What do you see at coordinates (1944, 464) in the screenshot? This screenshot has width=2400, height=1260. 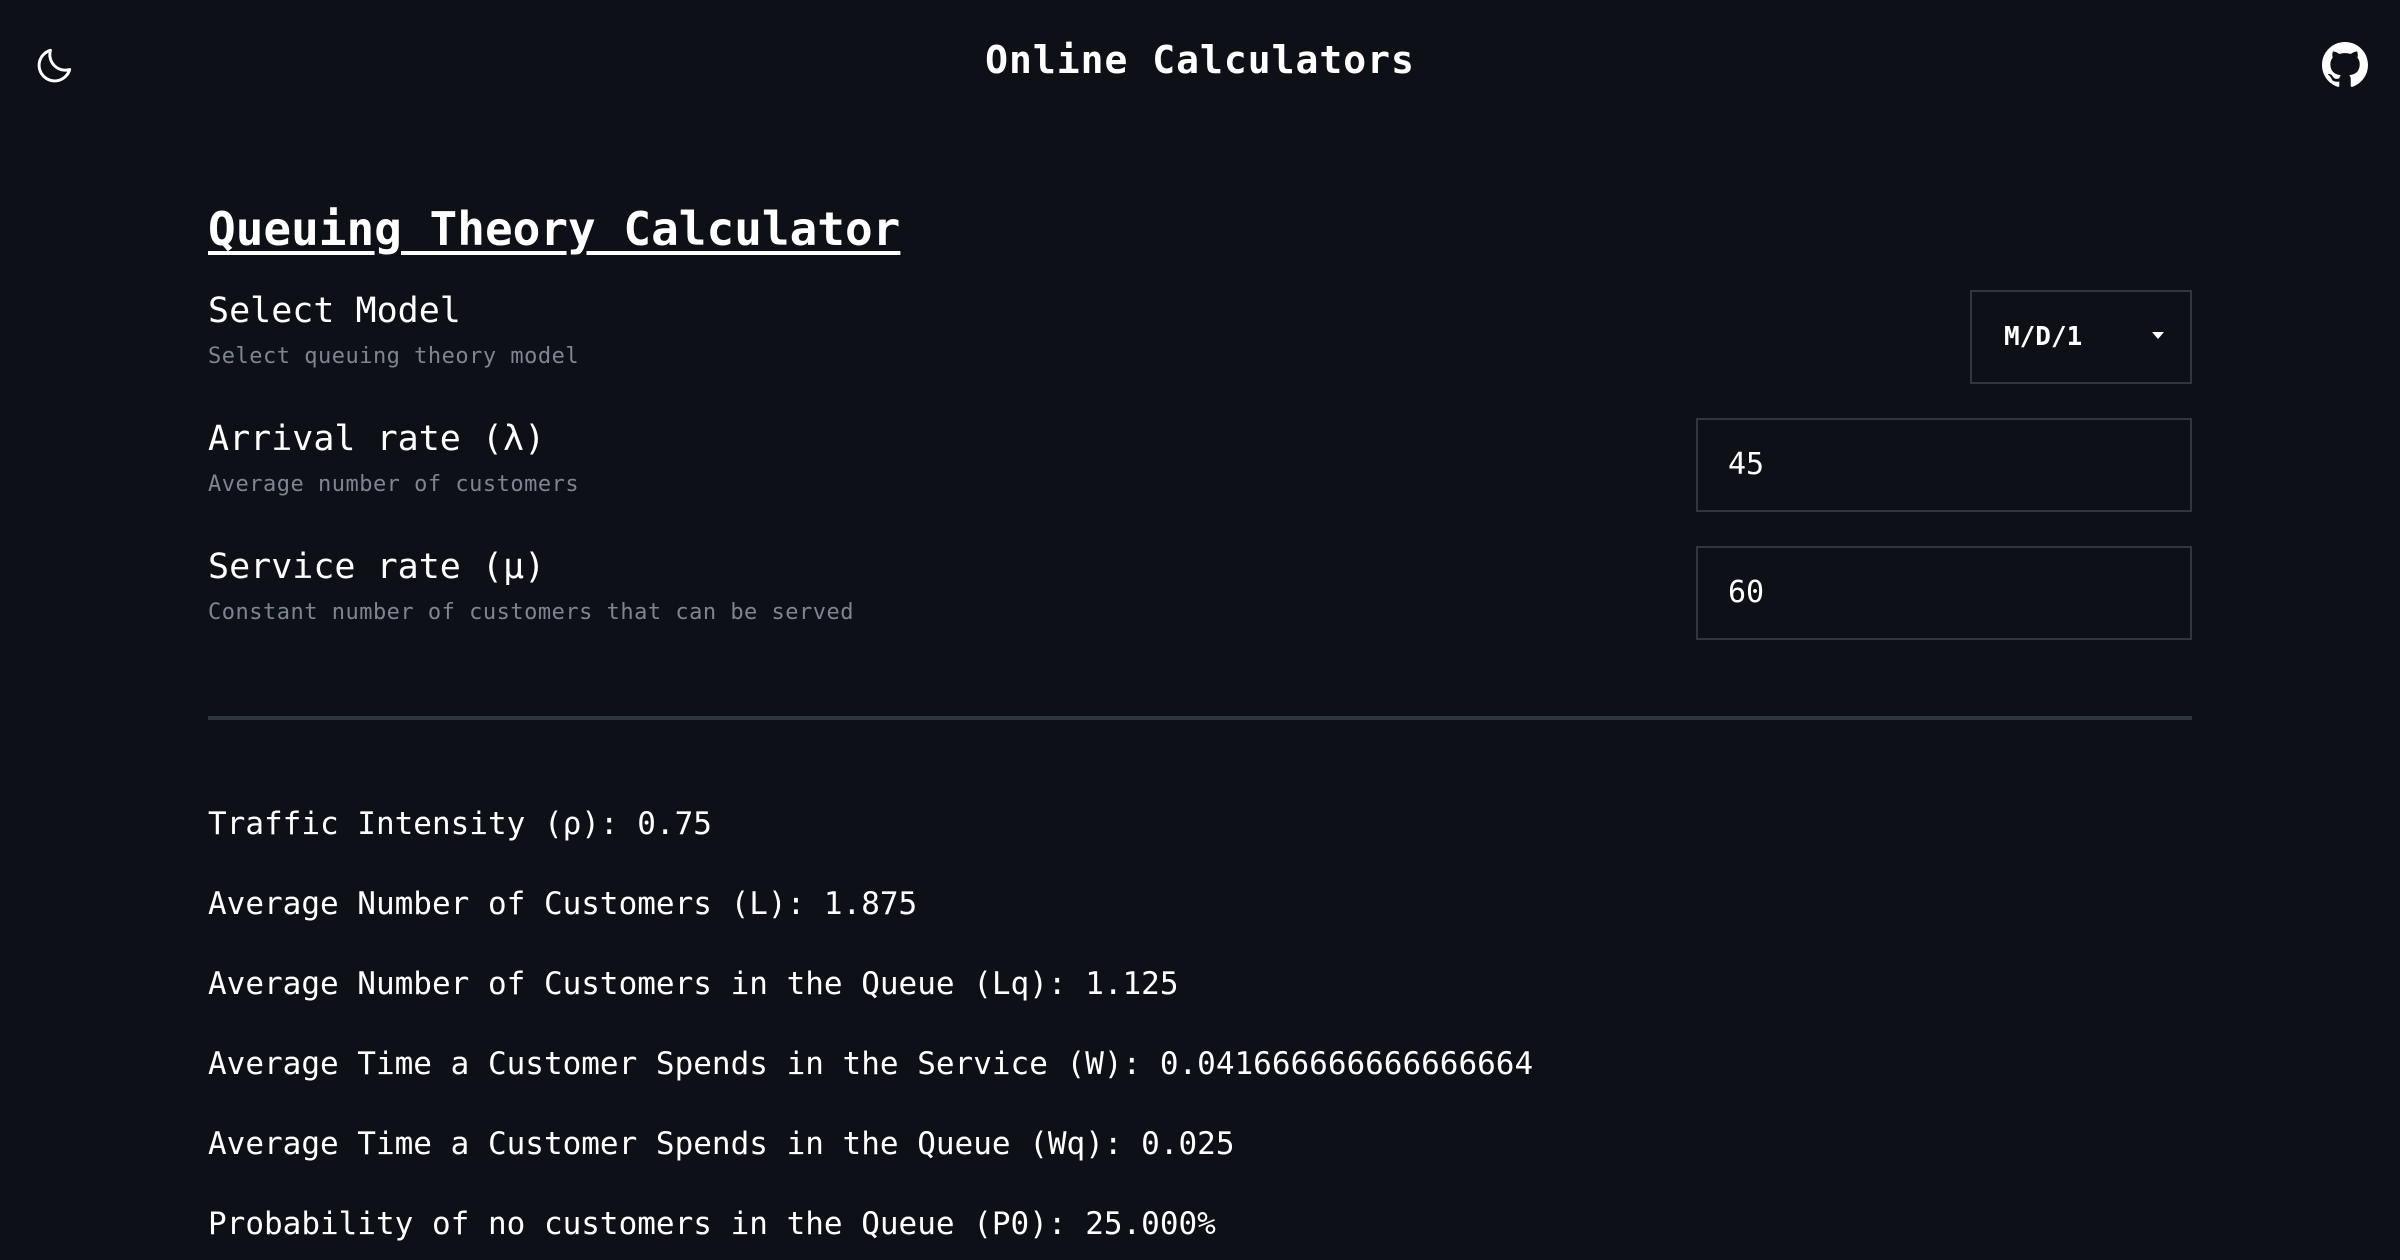 I see `arrival-rate-input` at bounding box center [1944, 464].